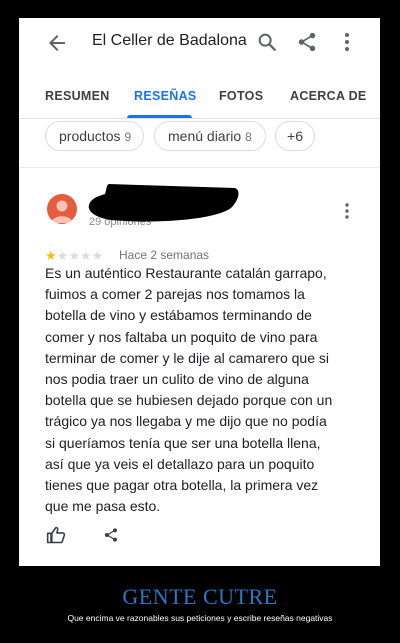 The width and height of the screenshot is (400, 643). Describe the element at coordinates (267, 42) in the screenshot. I see `search-icon` at that location.